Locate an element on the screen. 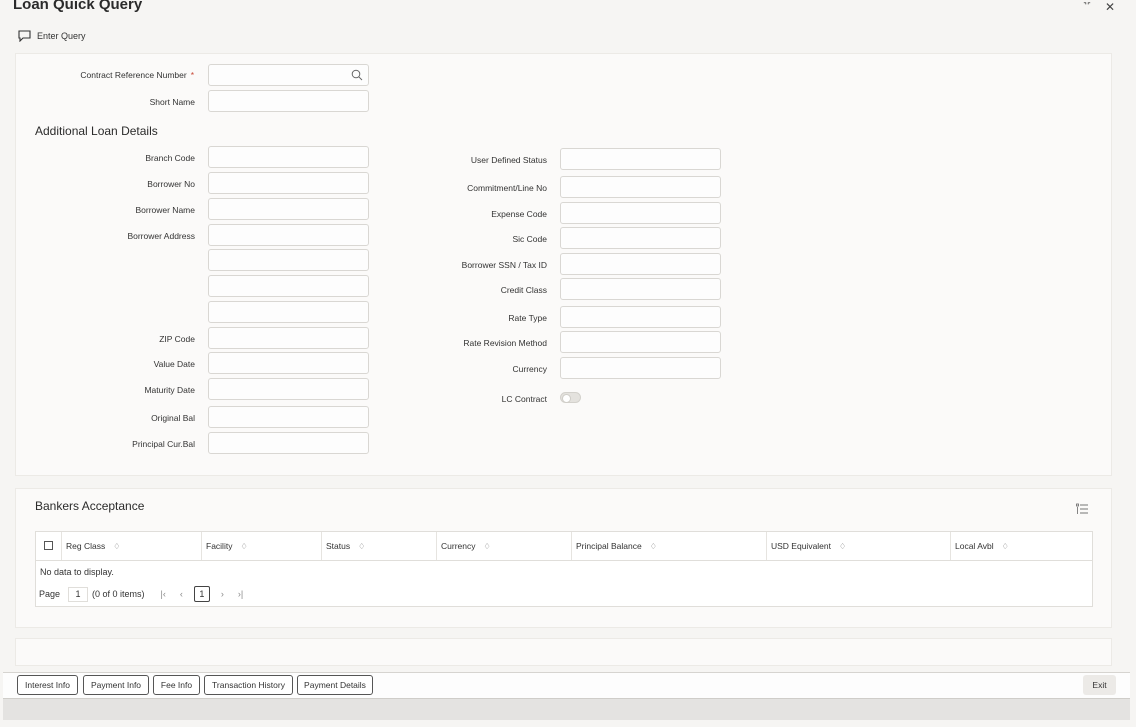  commitment-line-no-label: Commitment/Line No is located at coordinates (507, 188).